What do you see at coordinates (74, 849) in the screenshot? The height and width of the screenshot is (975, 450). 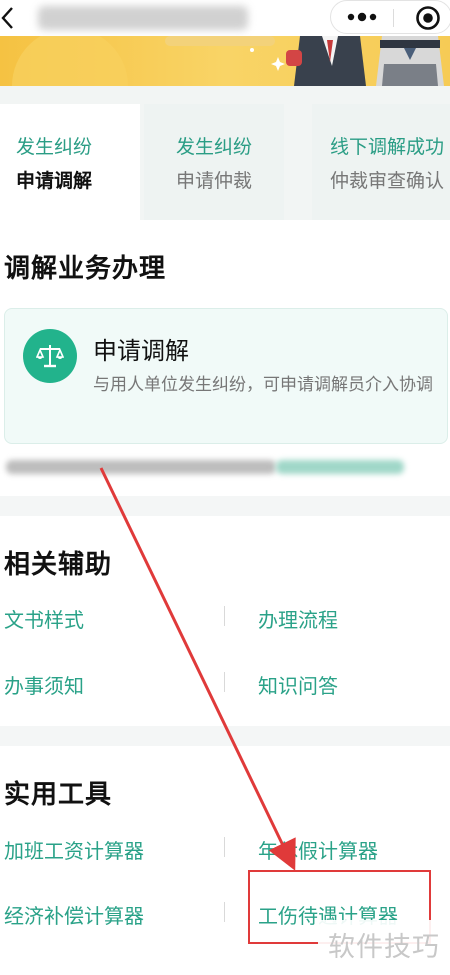 I see `link-overtime-calculator: 加班工资计算器` at bounding box center [74, 849].